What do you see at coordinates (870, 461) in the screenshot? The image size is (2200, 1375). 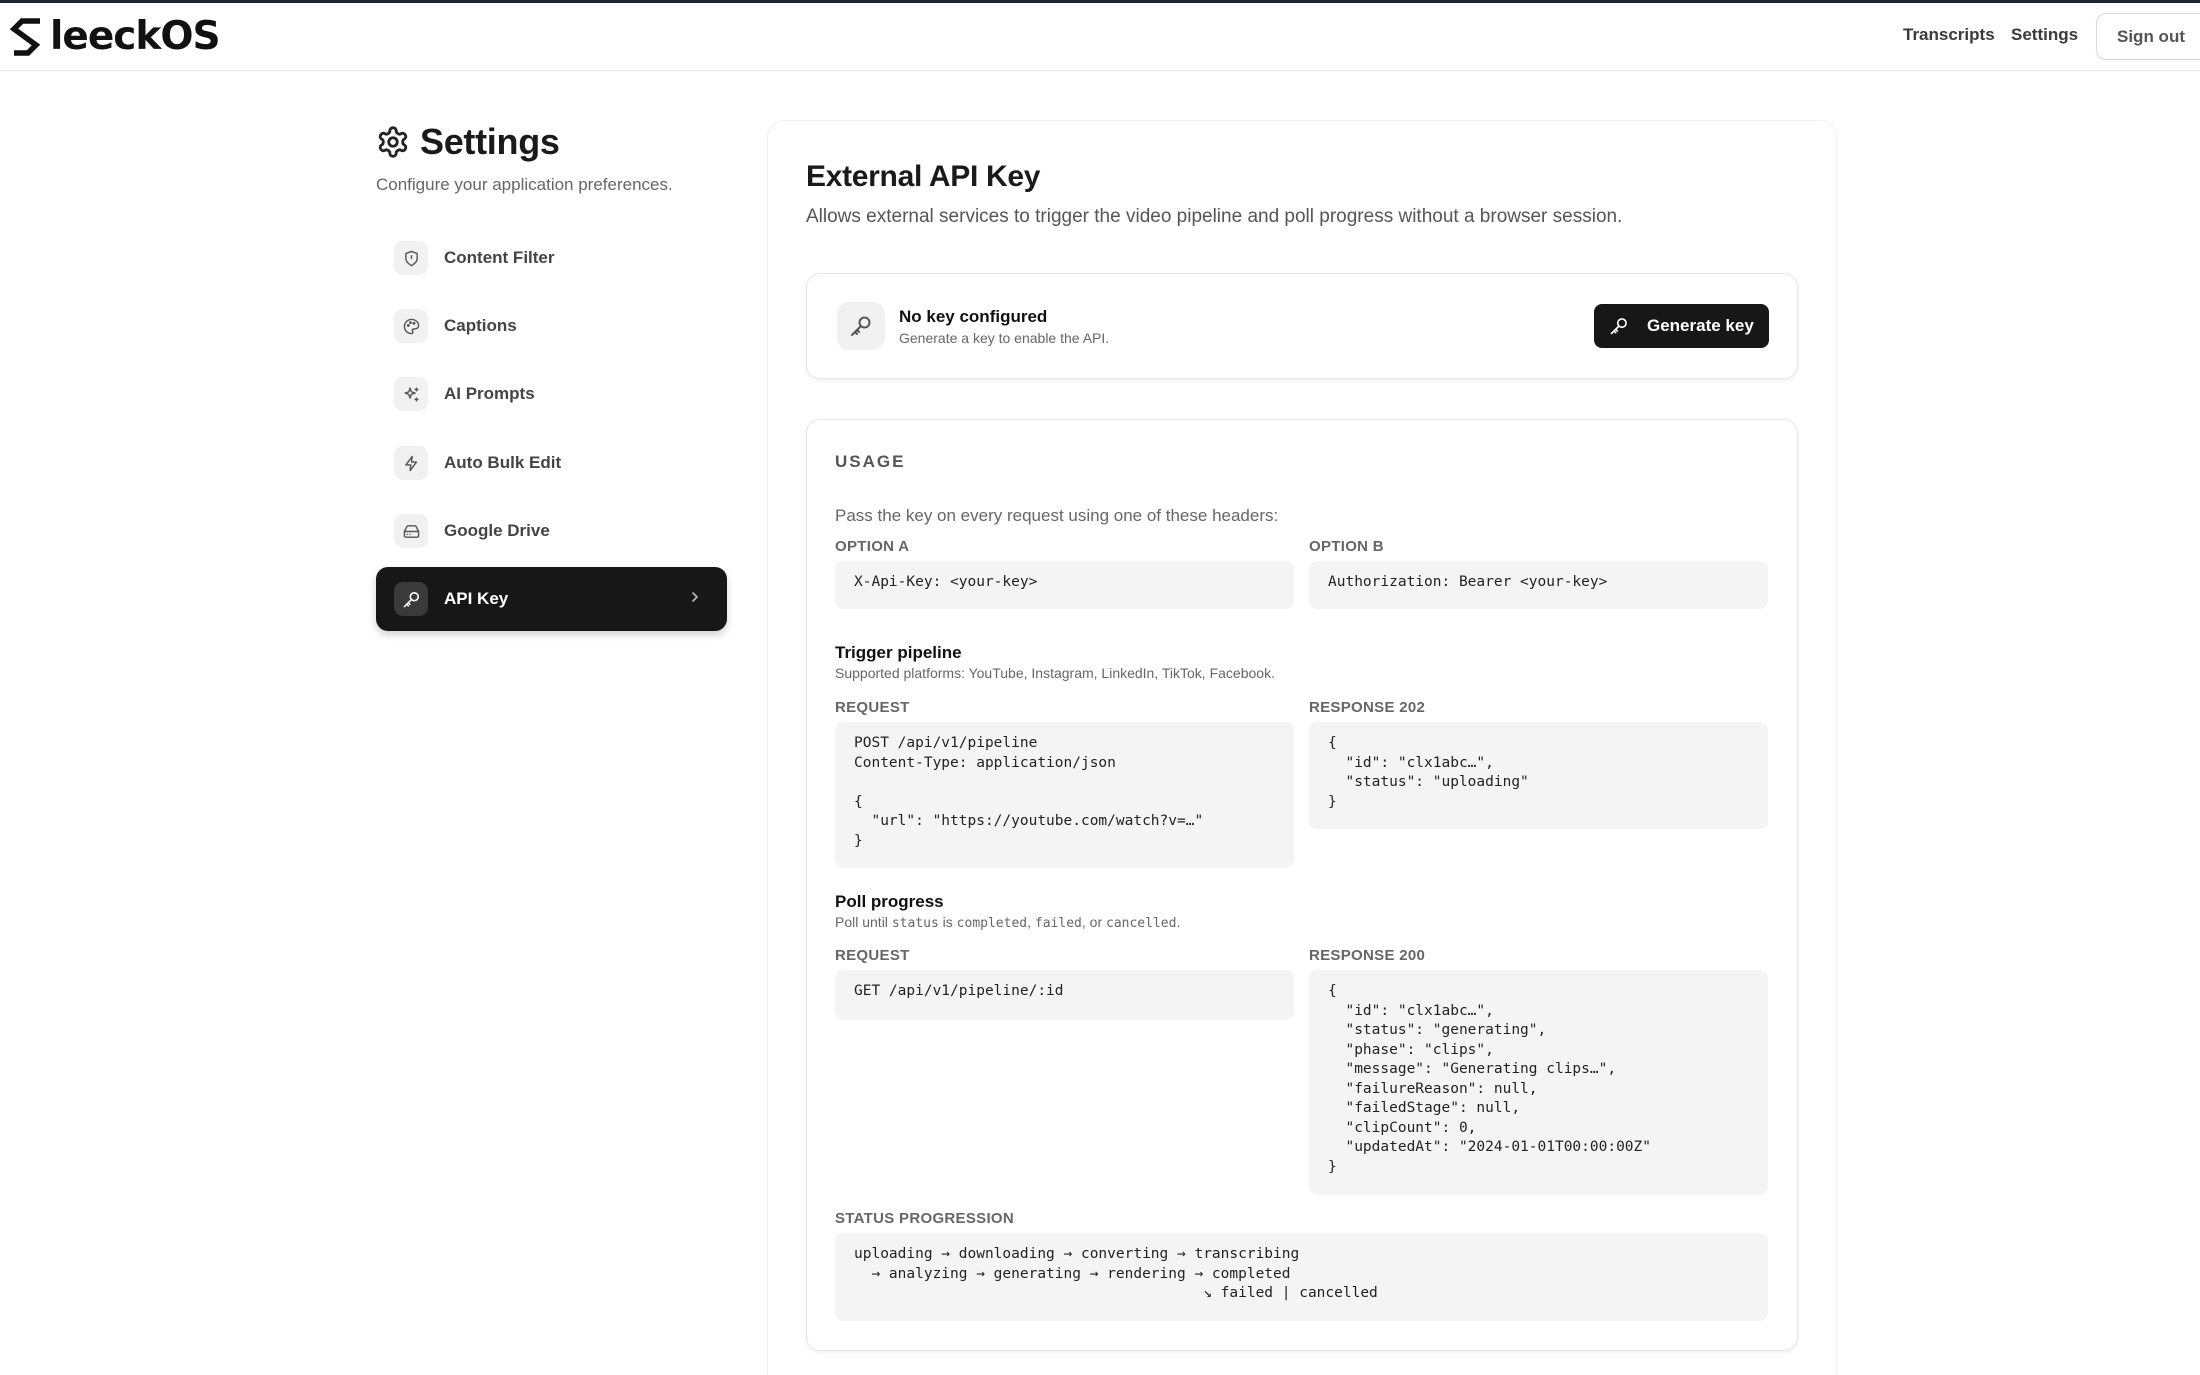 I see `usage-heading: USAGE` at bounding box center [870, 461].